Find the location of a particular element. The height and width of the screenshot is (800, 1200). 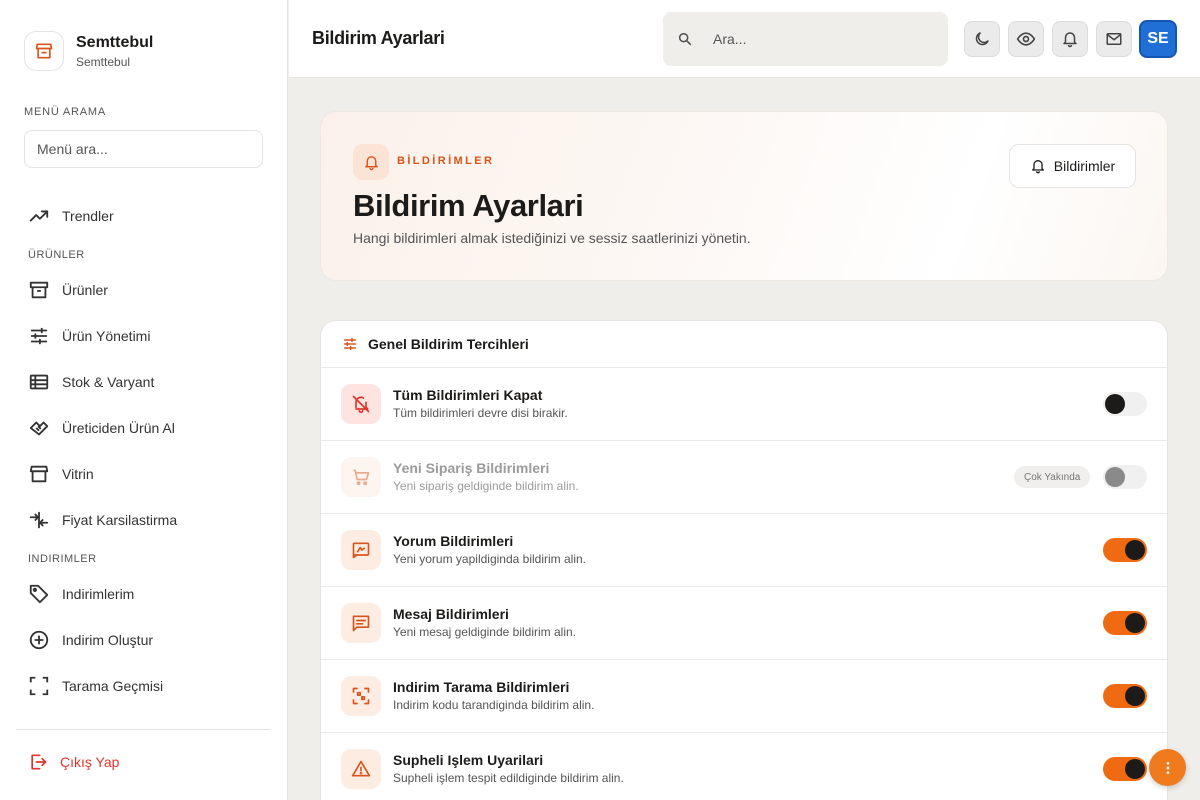

dark-mode-button is located at coordinates (982, 39).